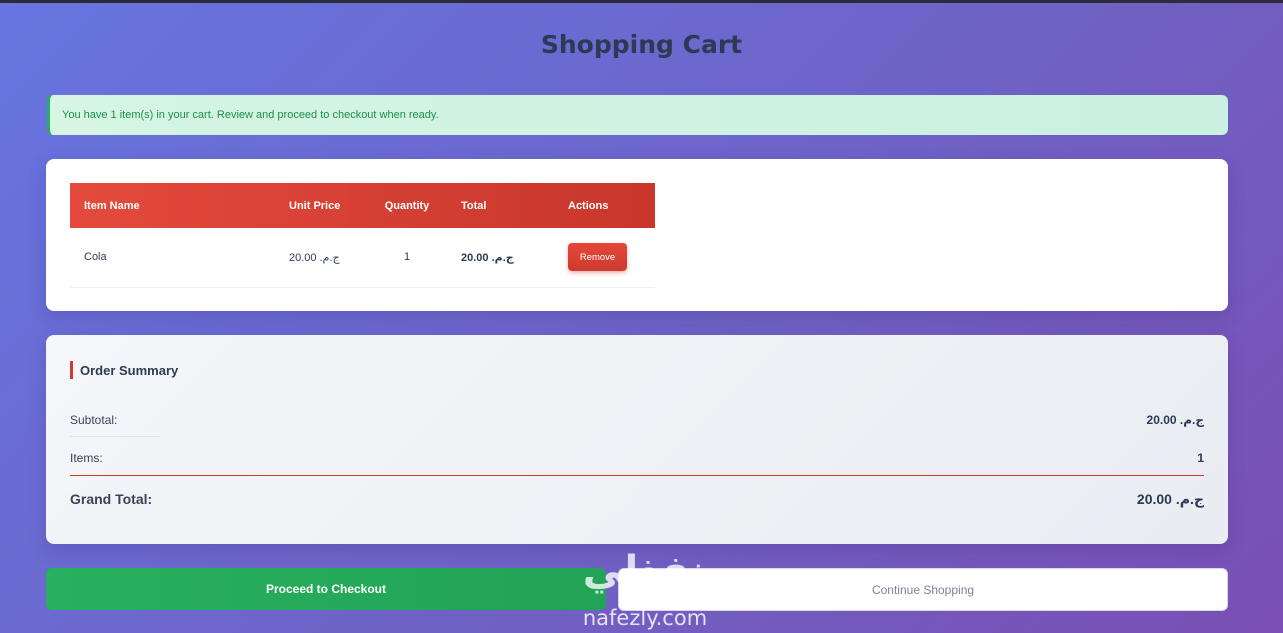 Image resolution: width=1283 pixels, height=633 pixels. Describe the element at coordinates (112, 205) in the screenshot. I see `column-header-item-name: Item Name` at that location.